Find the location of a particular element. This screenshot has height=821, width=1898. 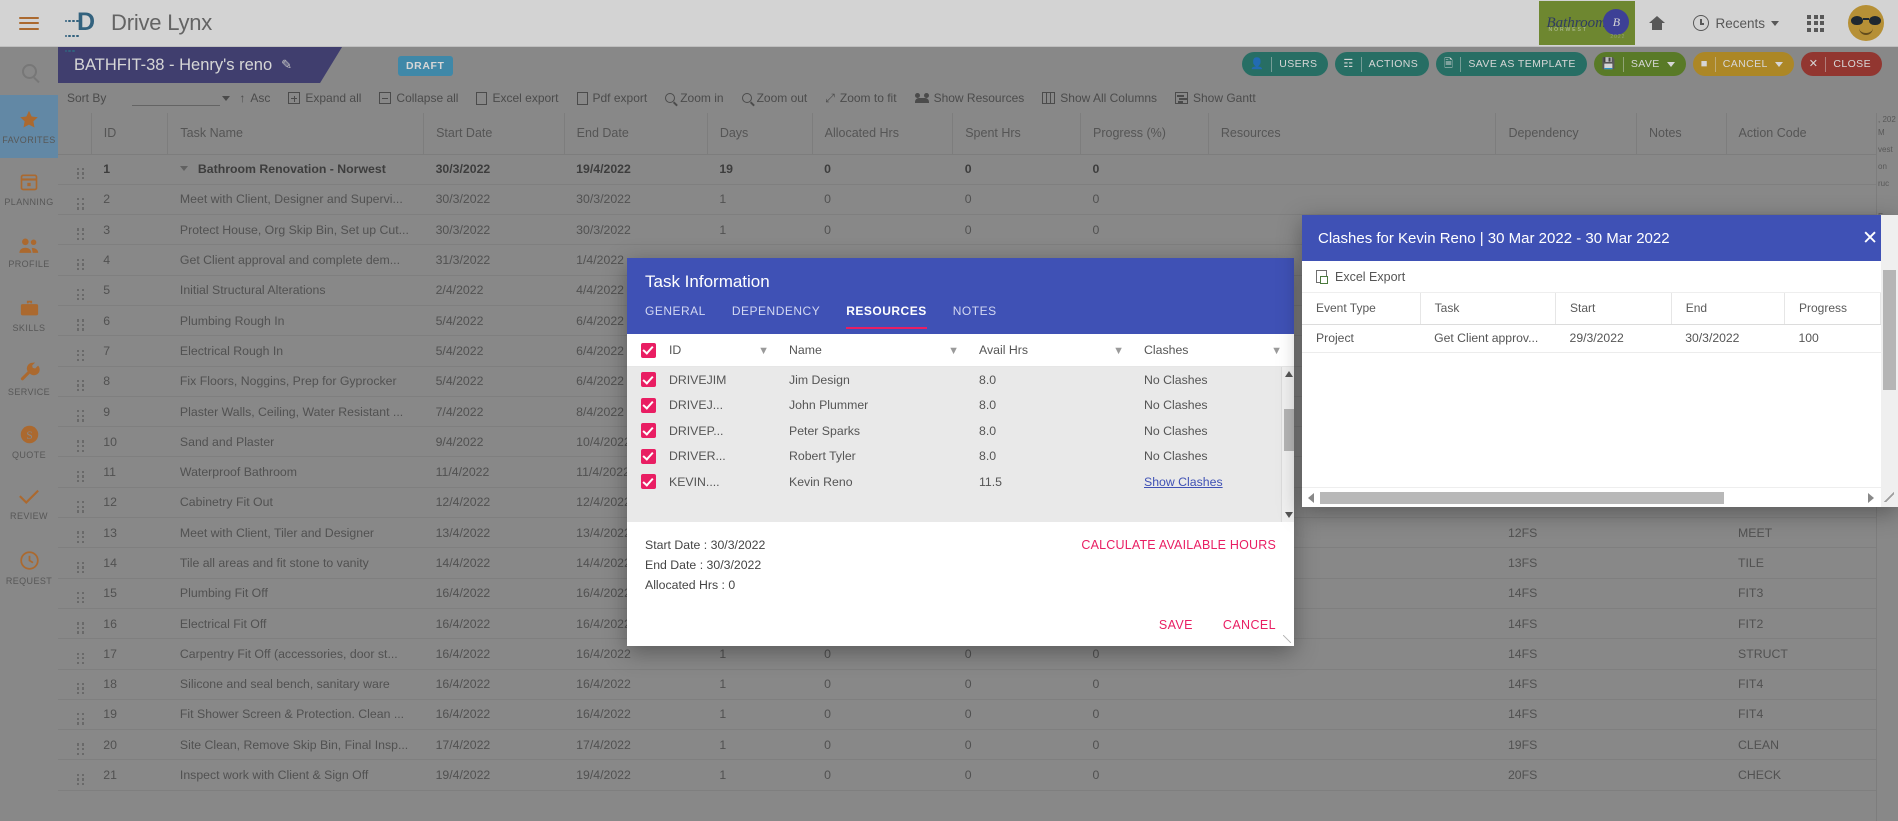

res-col-clashes: Clashes ▼ is located at coordinates (1213, 350).